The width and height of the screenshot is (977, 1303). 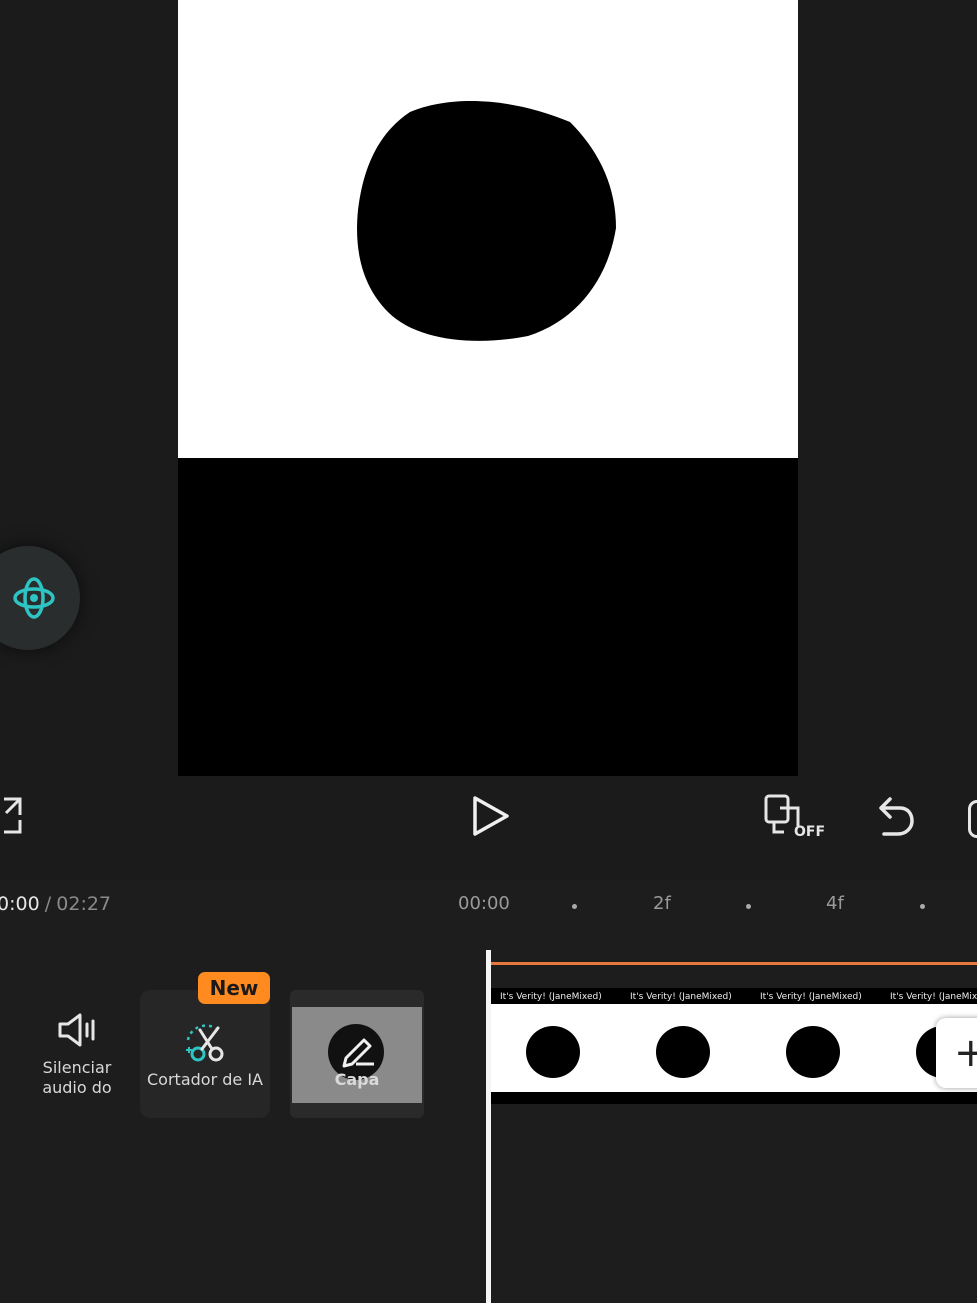 I want to click on total-time: 02:27, so click(x=84, y=904).